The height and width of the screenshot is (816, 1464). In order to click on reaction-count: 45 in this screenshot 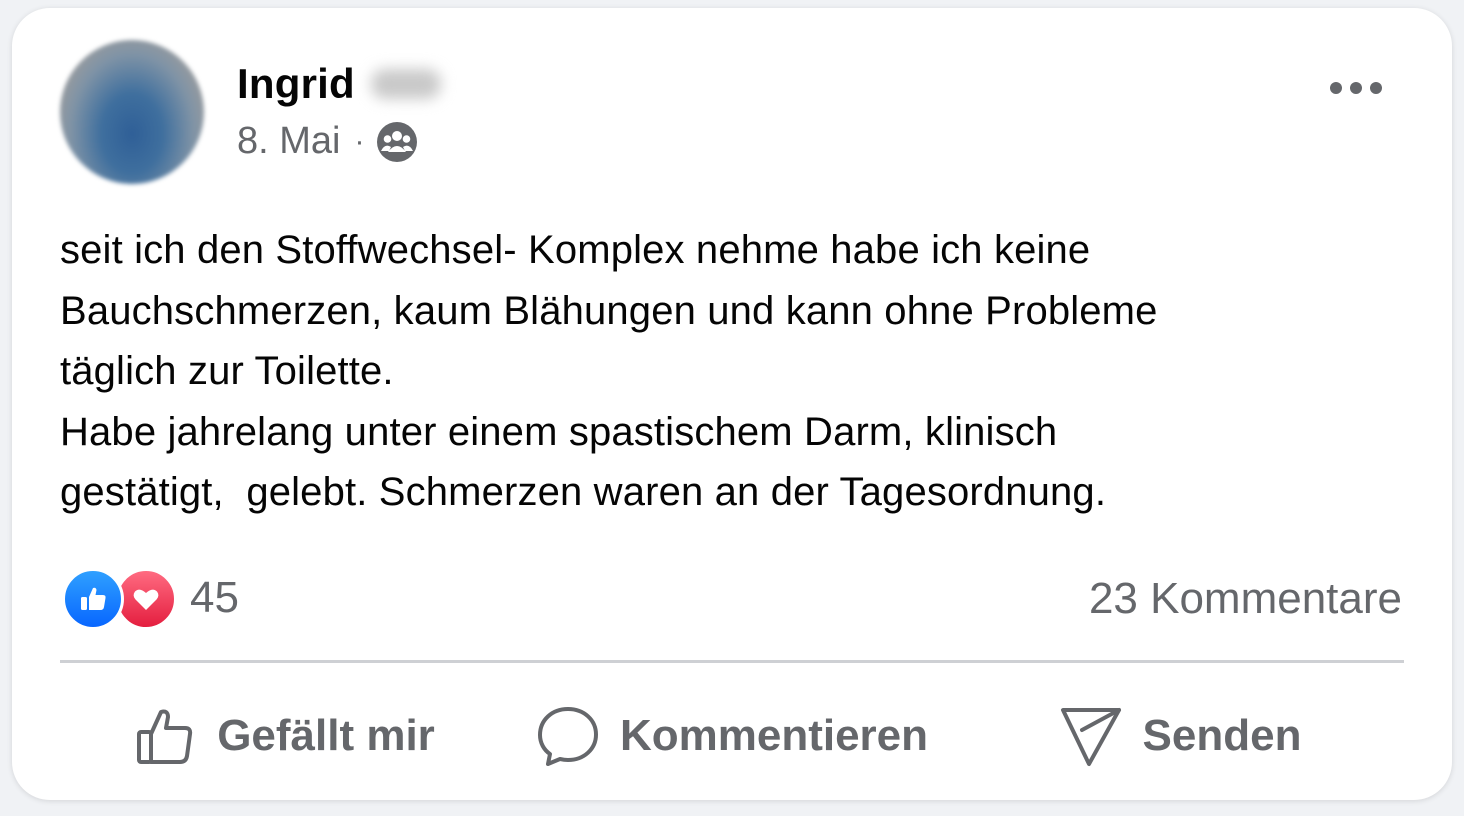, I will do `click(214, 598)`.